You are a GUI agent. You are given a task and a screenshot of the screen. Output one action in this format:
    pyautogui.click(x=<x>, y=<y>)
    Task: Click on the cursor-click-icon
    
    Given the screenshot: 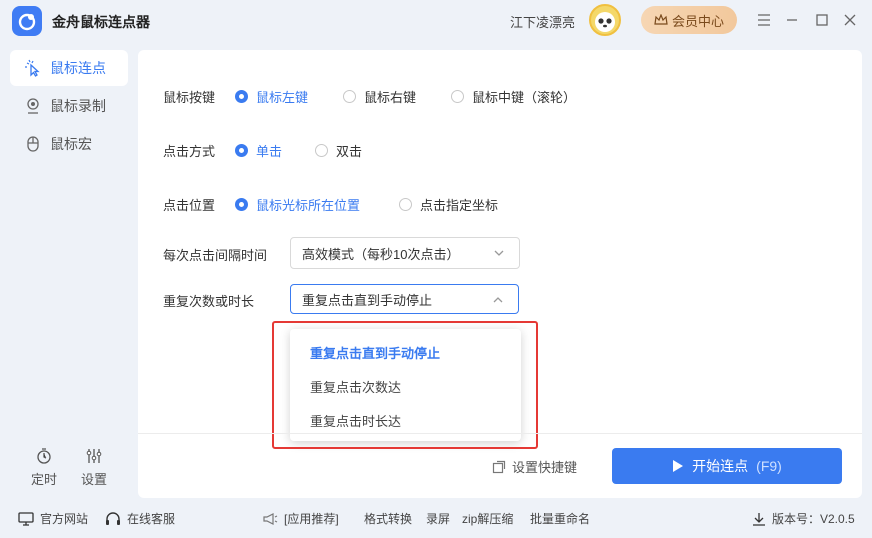 What is the action you would take?
    pyautogui.click(x=32, y=68)
    